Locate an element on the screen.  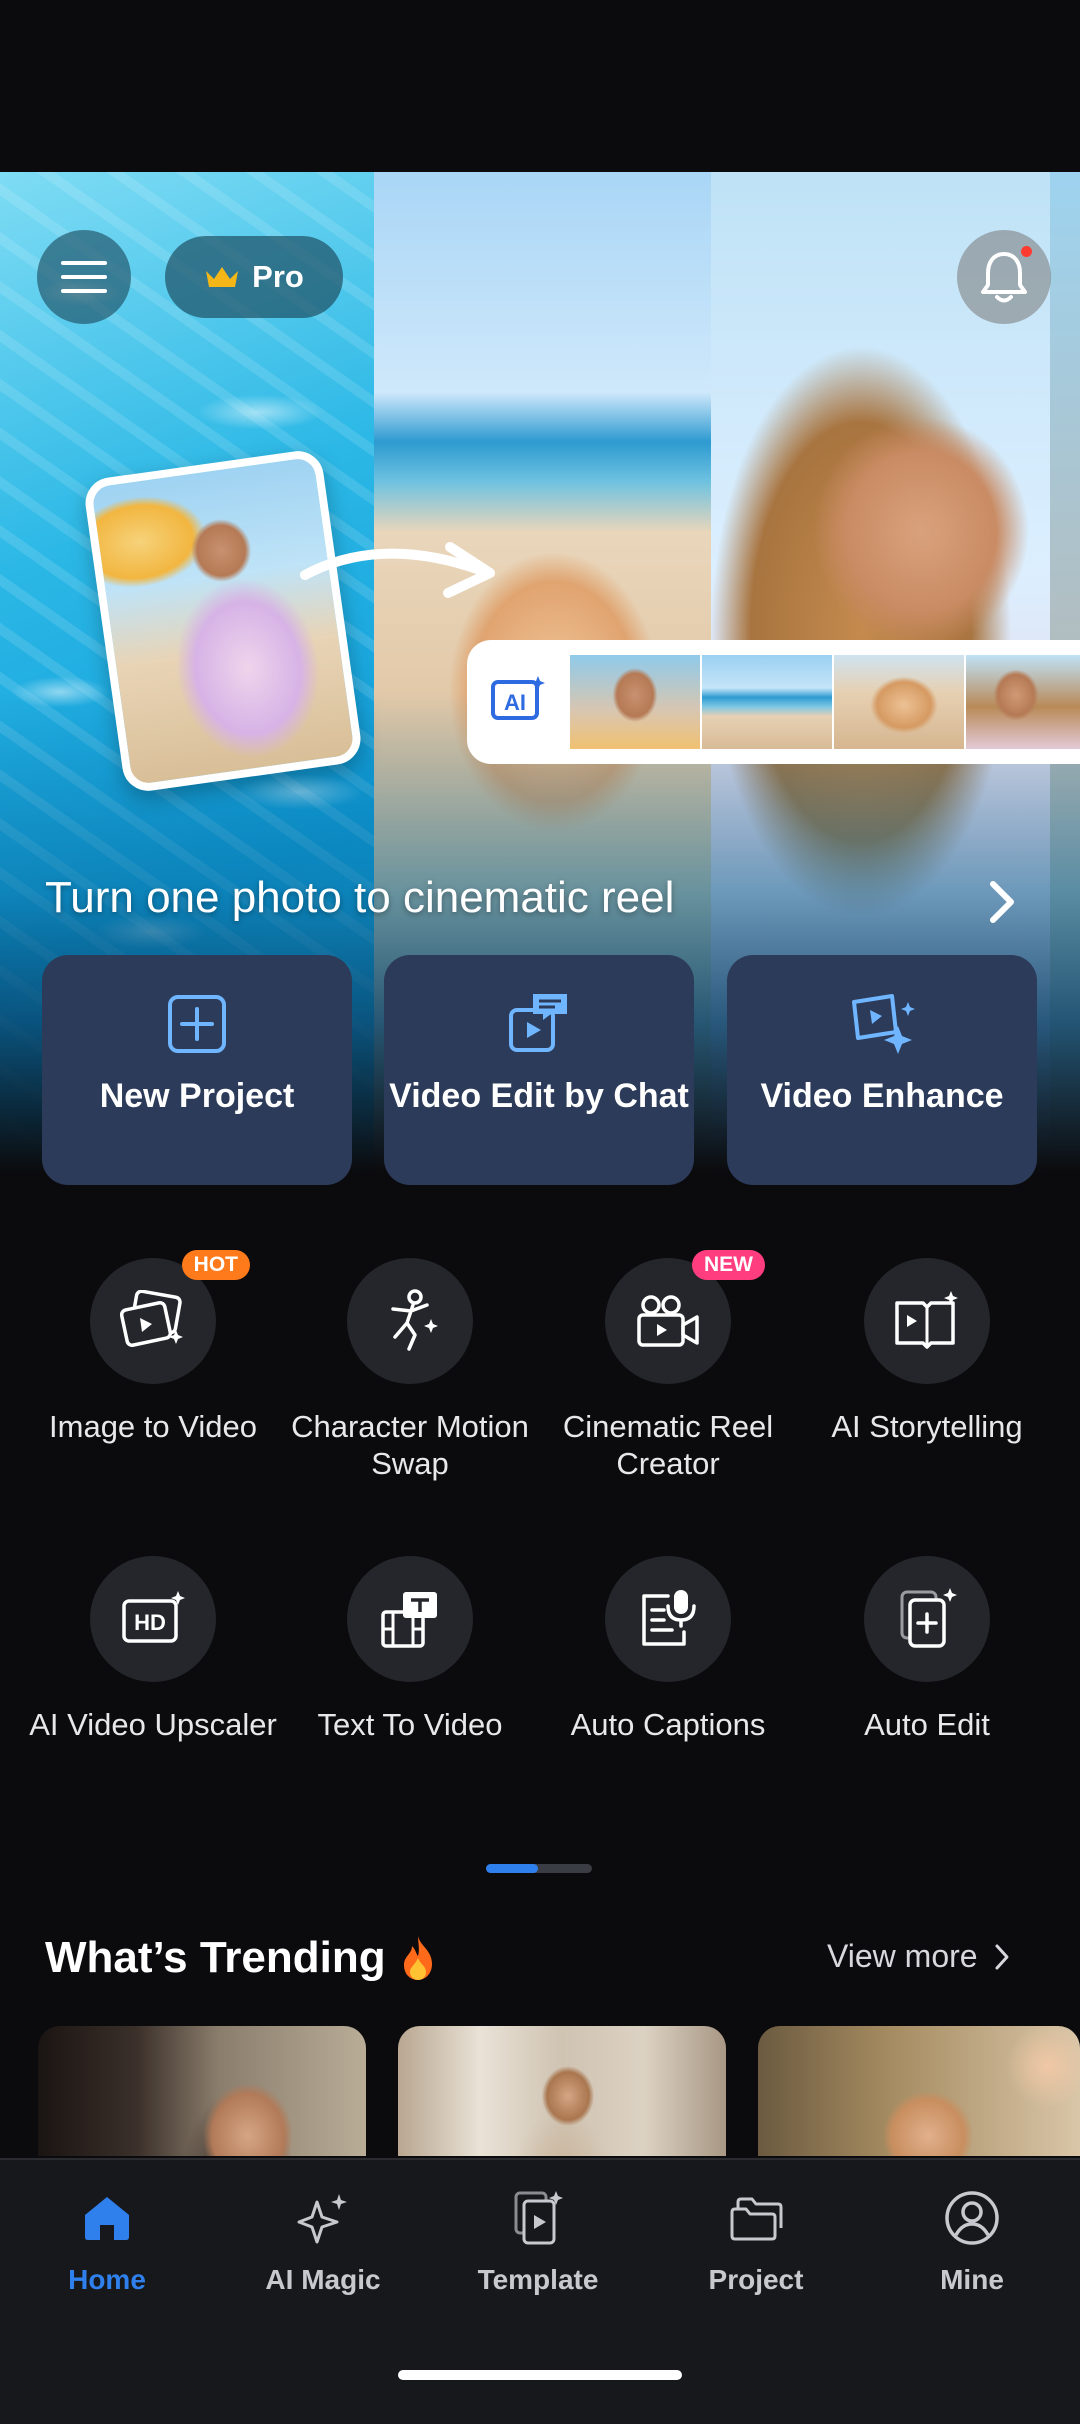
tool-icon-circle: HOT is located at coordinates (170, 1317).